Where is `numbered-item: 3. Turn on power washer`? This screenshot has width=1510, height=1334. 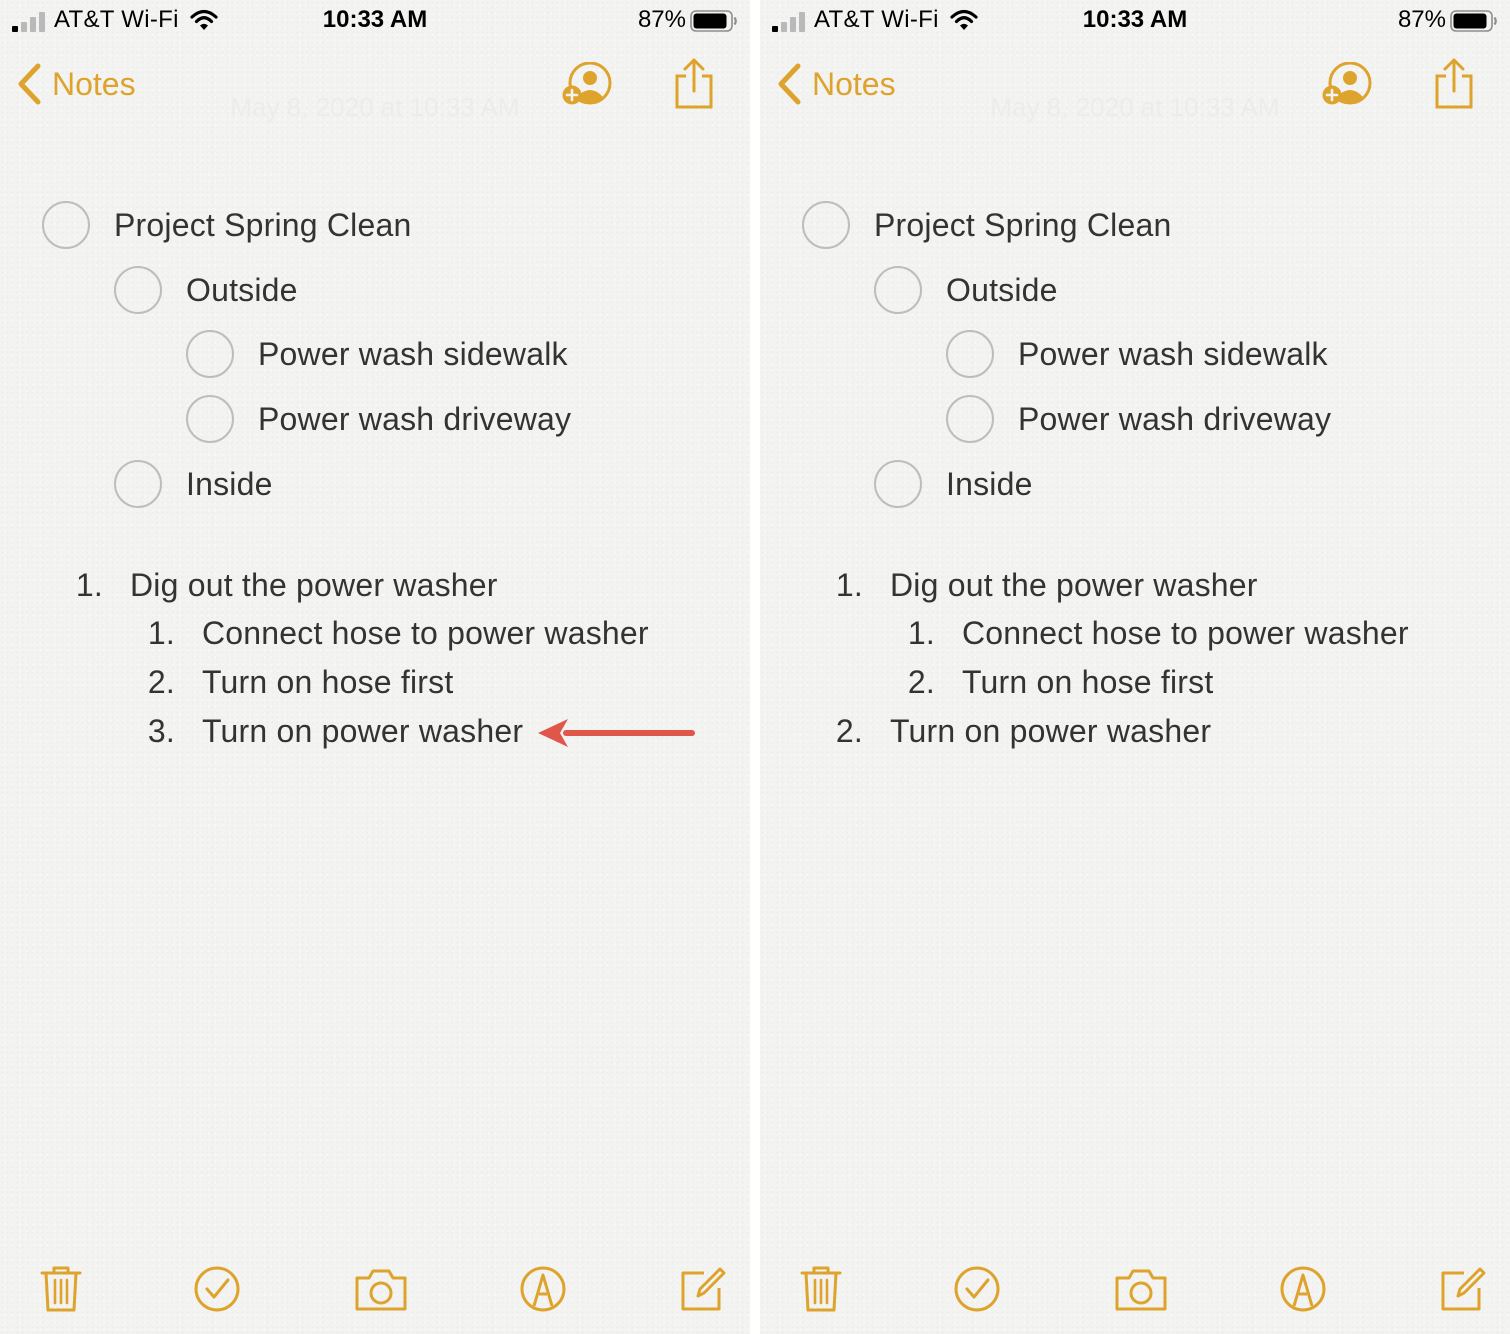 numbered-item: 3. Turn on power washer is located at coordinates (325, 731).